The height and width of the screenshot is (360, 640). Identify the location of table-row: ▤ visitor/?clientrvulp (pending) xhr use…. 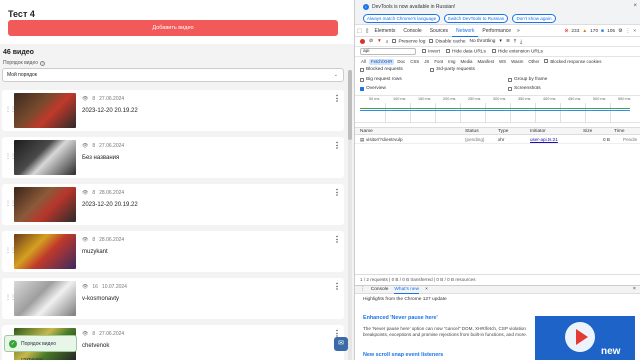
(497, 139).